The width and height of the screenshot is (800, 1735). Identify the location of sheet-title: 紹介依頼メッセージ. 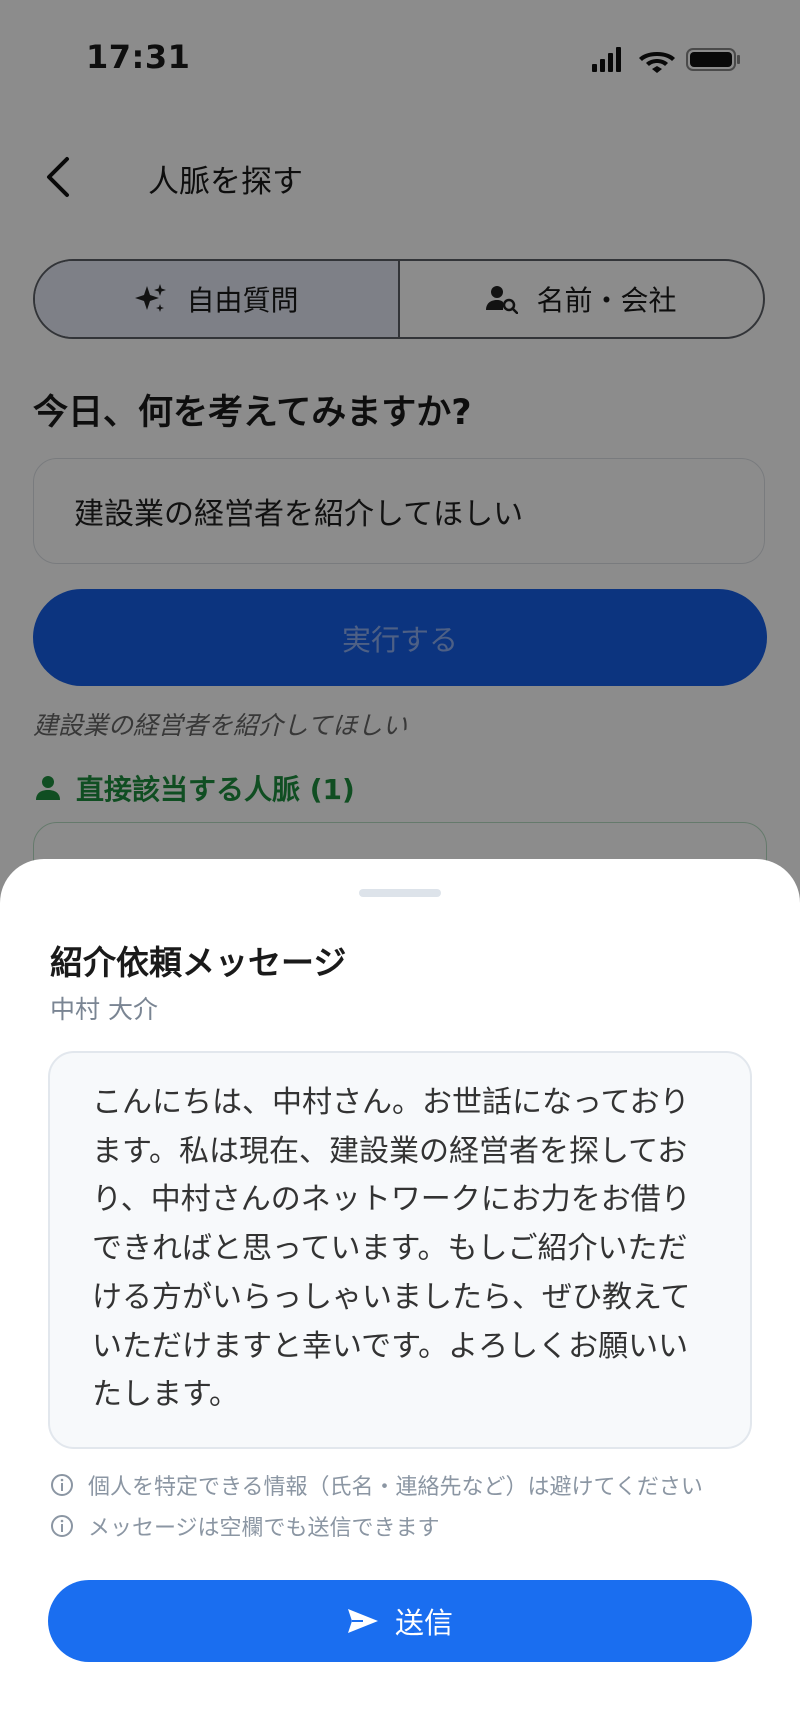
(198, 962).